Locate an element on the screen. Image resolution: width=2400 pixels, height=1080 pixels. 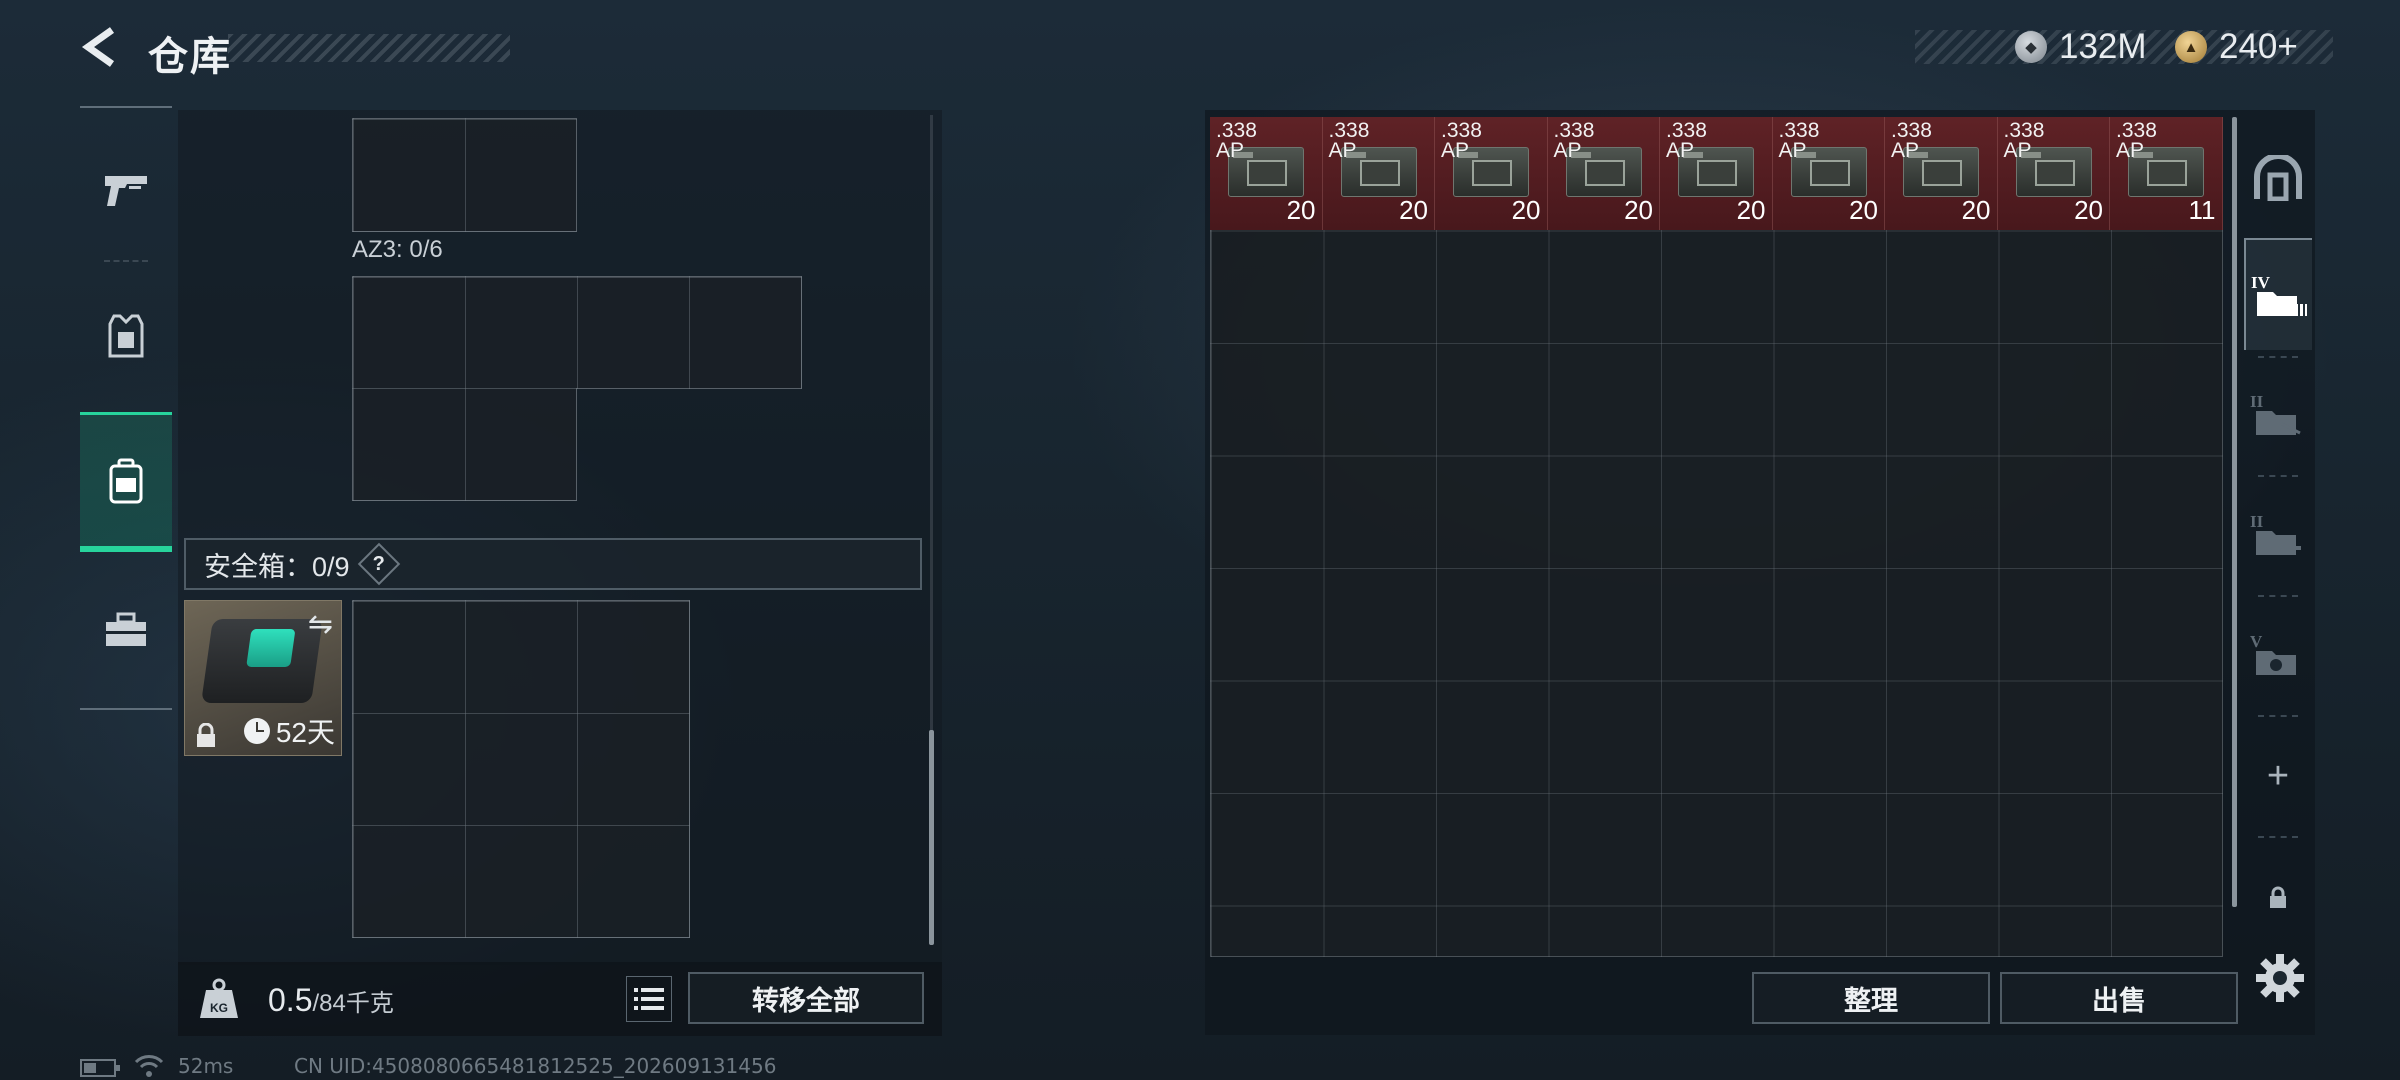
safebox-lid is located at coordinates (271, 648).